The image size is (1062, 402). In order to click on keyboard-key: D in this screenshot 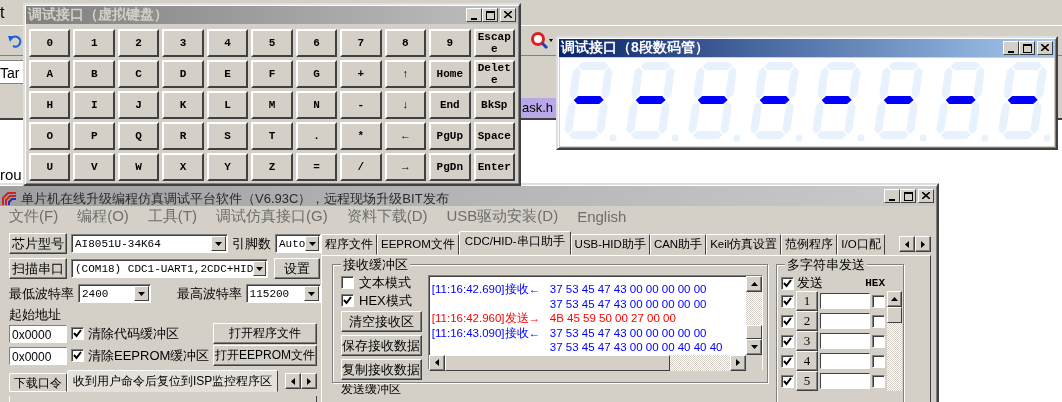, I will do `click(183, 74)`.